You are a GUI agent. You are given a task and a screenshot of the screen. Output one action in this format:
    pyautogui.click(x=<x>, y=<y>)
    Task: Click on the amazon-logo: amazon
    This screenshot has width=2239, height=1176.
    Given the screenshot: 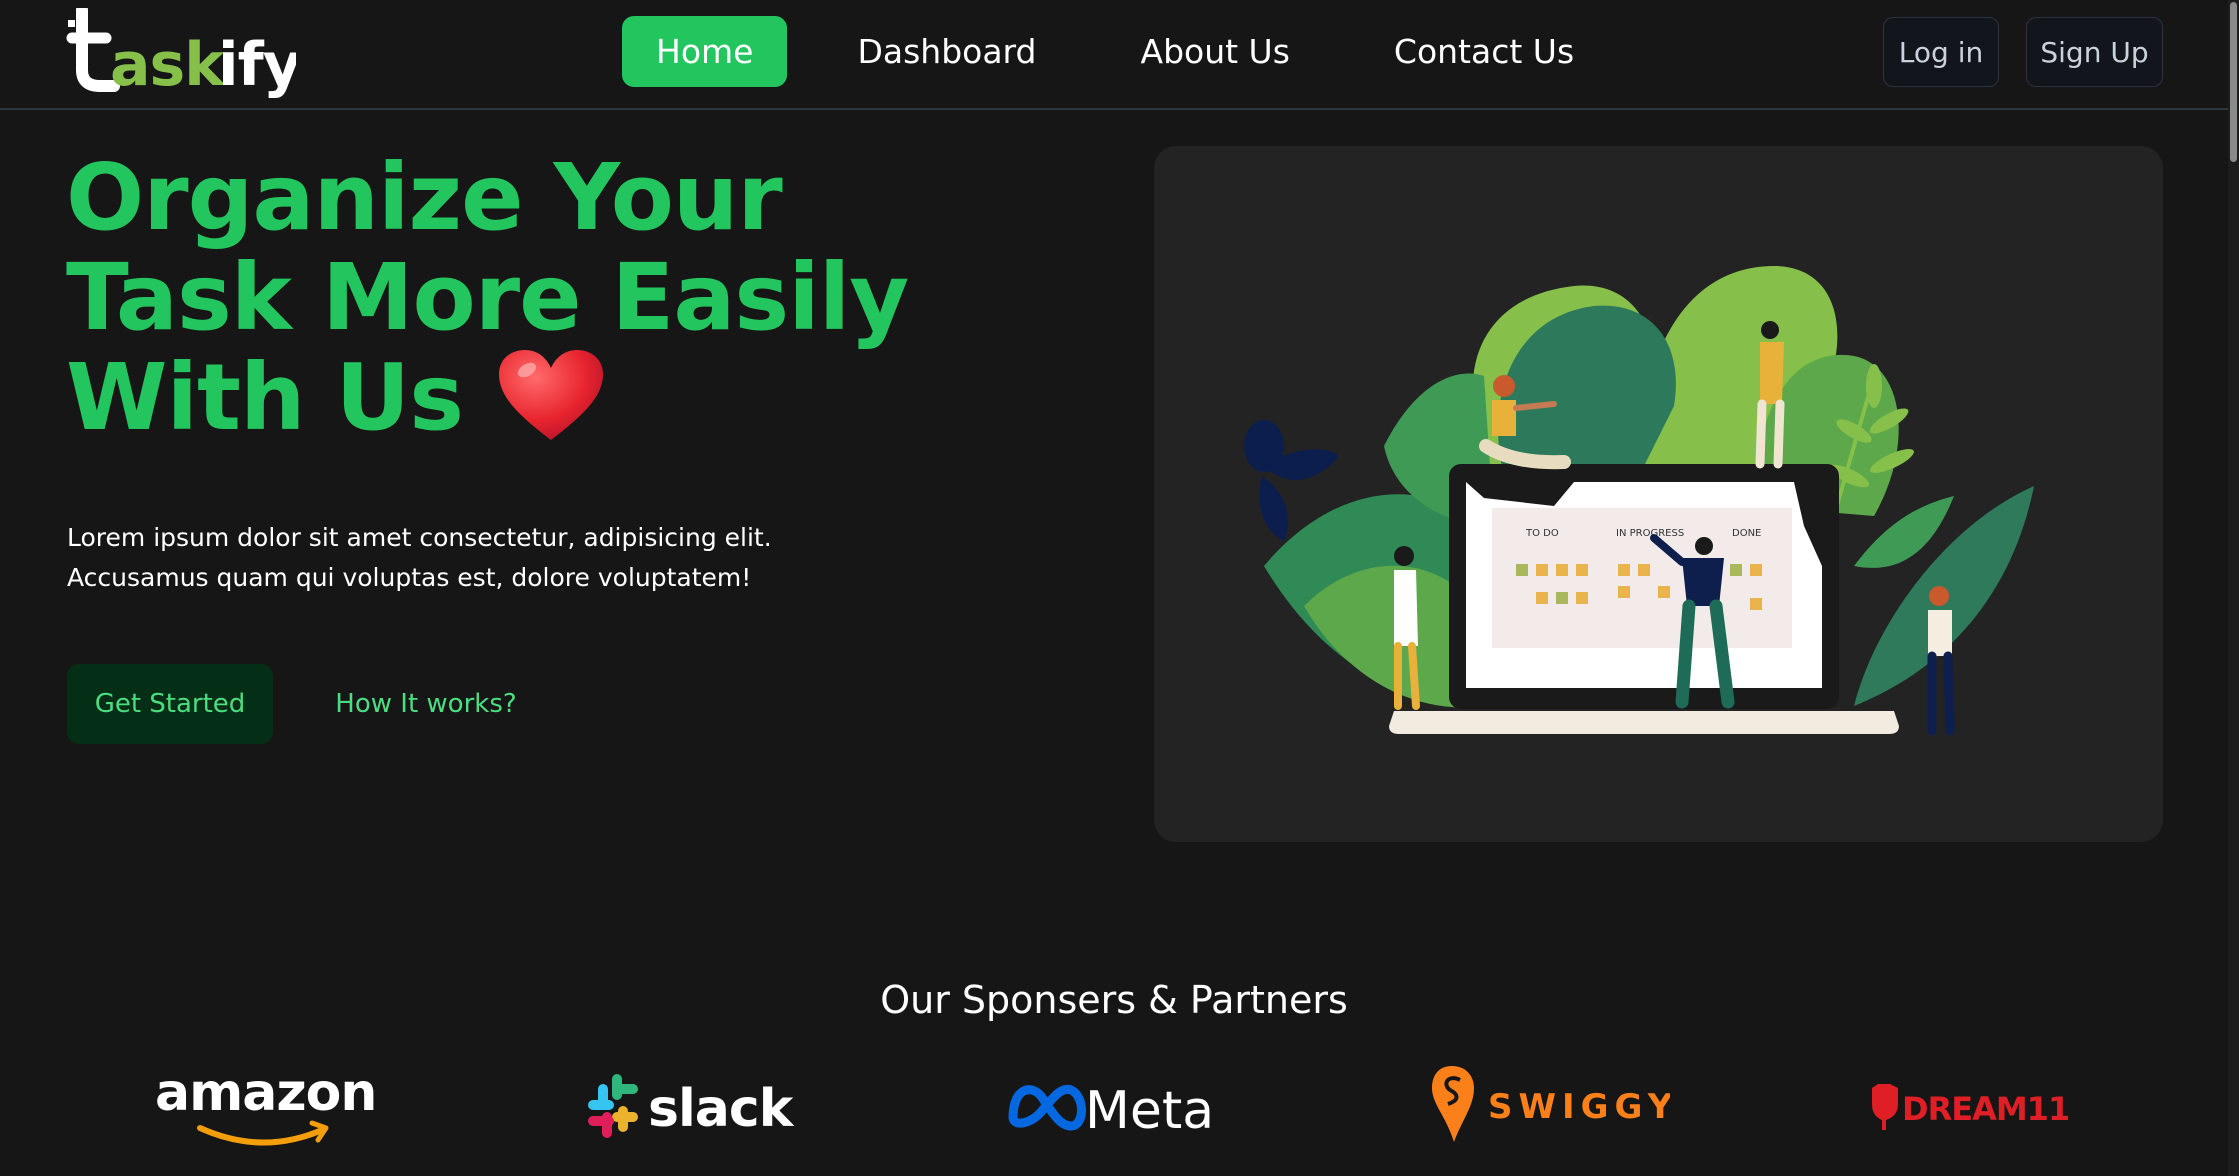 What is the action you would take?
    pyautogui.click(x=266, y=1104)
    